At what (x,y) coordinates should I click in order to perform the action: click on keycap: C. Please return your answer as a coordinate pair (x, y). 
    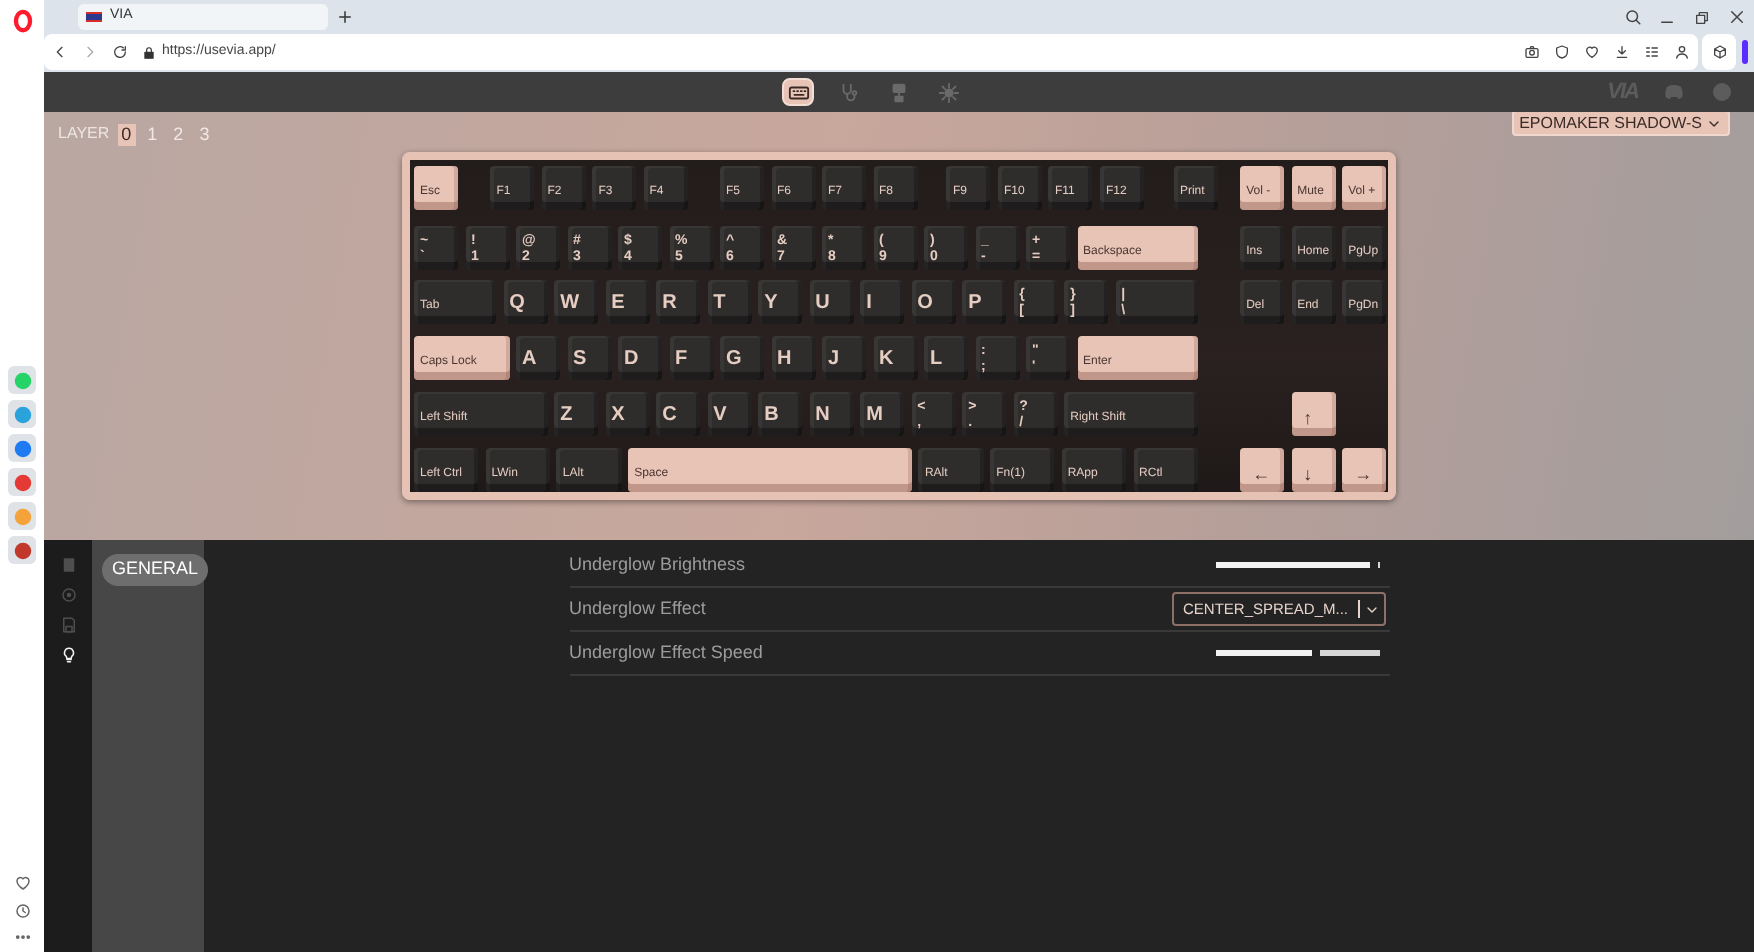
    Looking at the image, I should click on (678, 414).